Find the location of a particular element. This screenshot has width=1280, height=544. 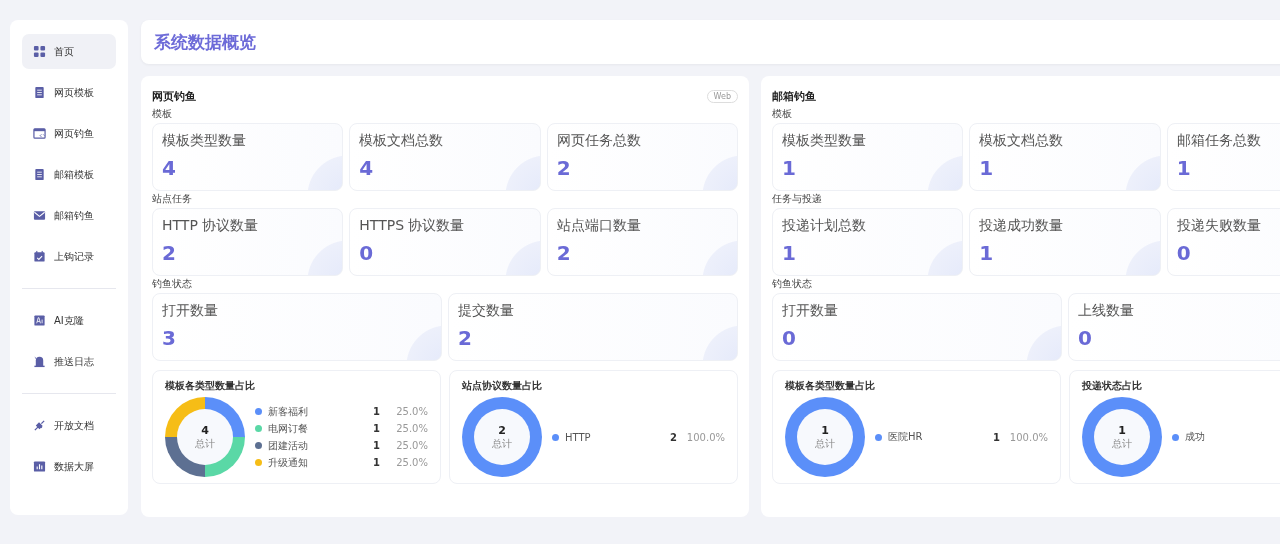

page-title: 系统数据概览 is located at coordinates (205, 42).